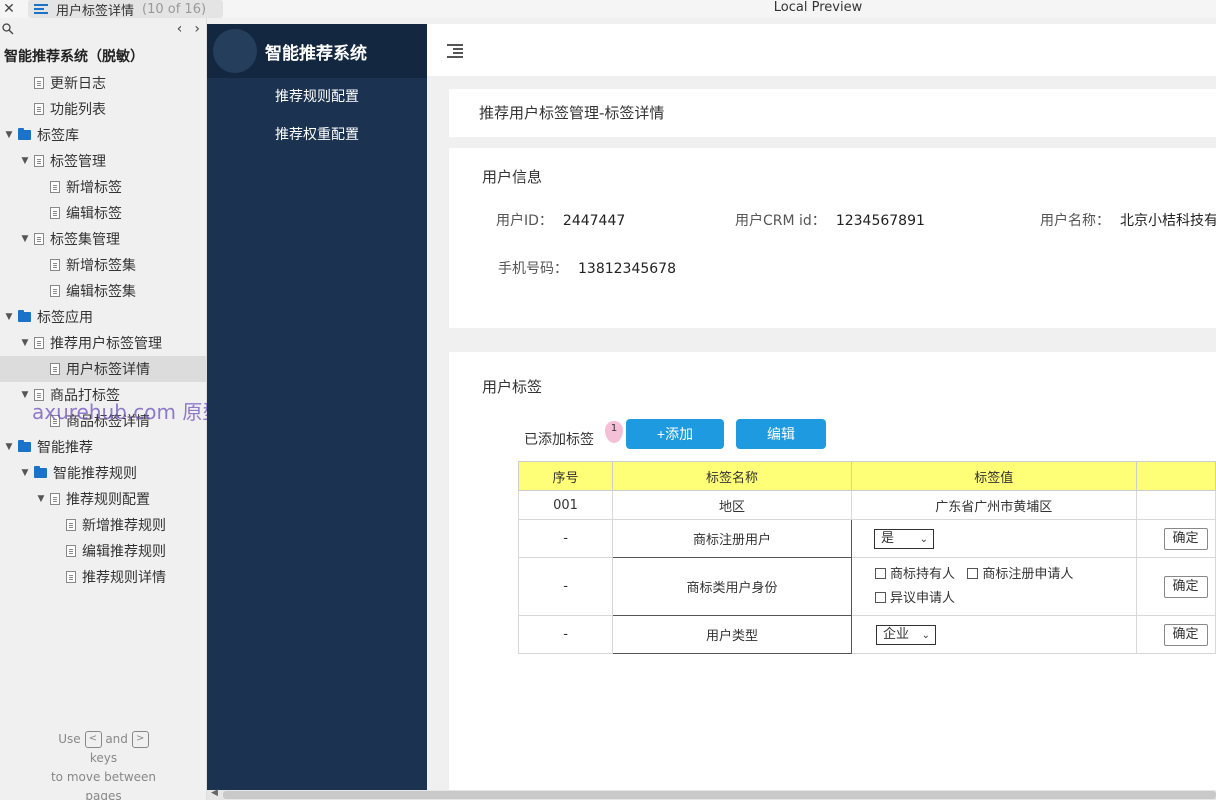 This screenshot has height=800, width=1216. Describe the element at coordinates (512, 387) in the screenshot. I see `user-tags-title: 用户标签` at that location.